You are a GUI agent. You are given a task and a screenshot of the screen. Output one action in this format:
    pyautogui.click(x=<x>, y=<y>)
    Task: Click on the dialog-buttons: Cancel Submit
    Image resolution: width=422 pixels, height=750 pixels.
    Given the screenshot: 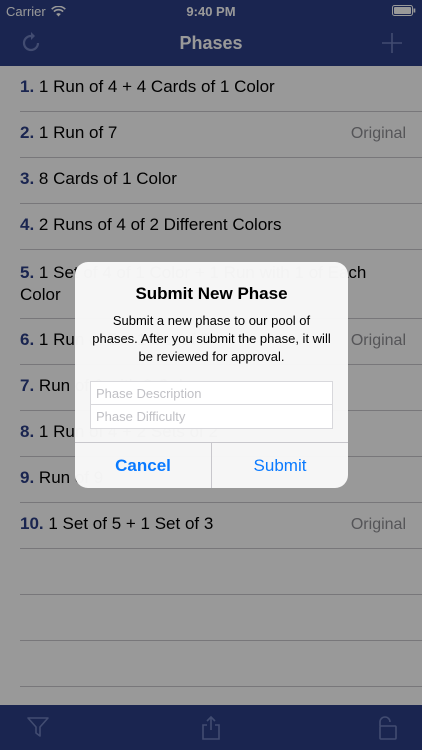 What is the action you would take?
    pyautogui.click(x=211, y=465)
    